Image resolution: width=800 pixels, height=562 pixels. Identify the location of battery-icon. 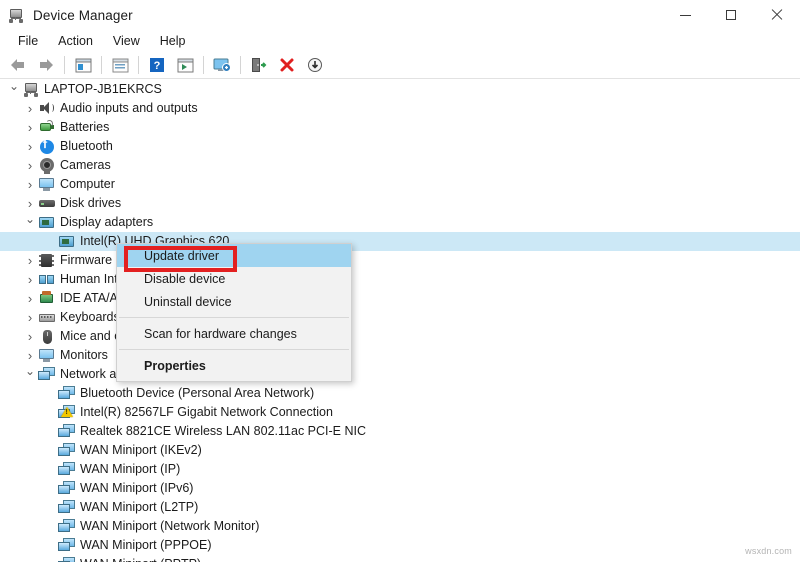
(47, 127).